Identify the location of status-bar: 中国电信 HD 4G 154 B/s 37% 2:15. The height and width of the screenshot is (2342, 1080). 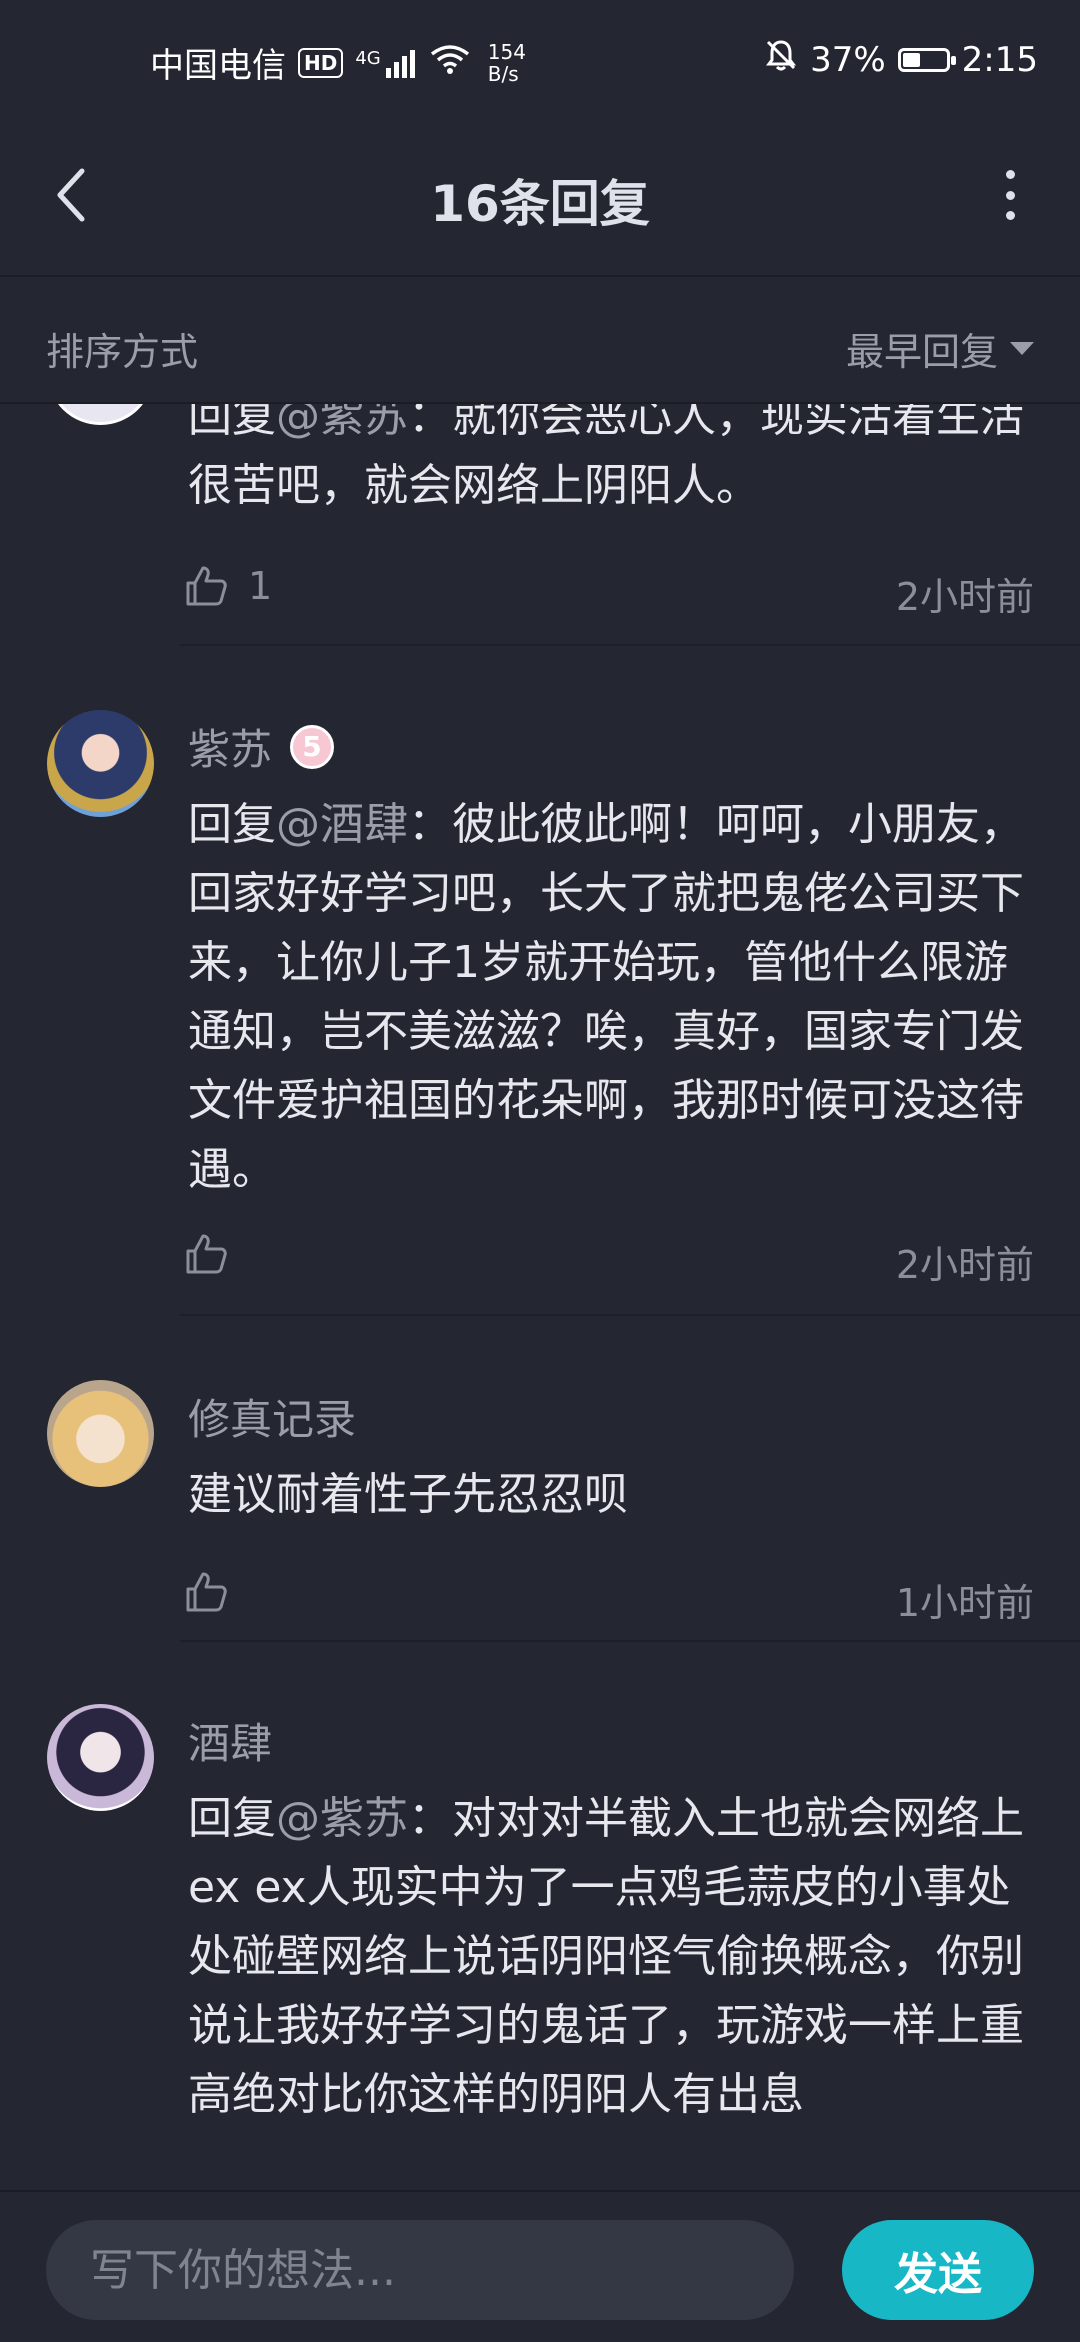
(540, 60).